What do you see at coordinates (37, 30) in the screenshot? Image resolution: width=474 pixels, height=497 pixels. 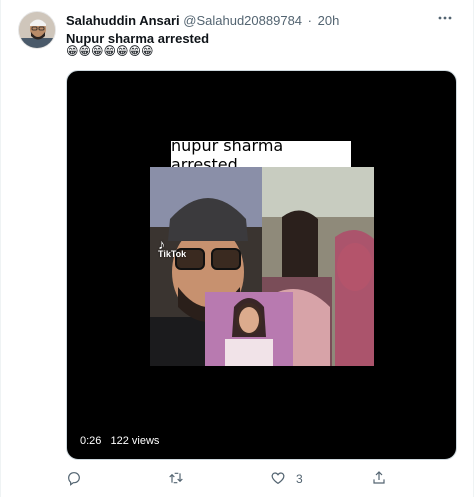 I see `avatar` at bounding box center [37, 30].